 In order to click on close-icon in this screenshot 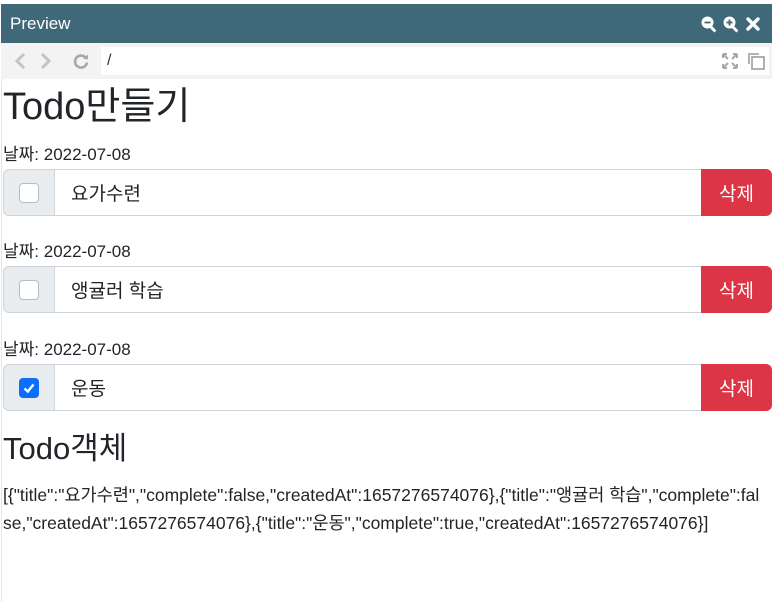, I will do `click(753, 24)`.